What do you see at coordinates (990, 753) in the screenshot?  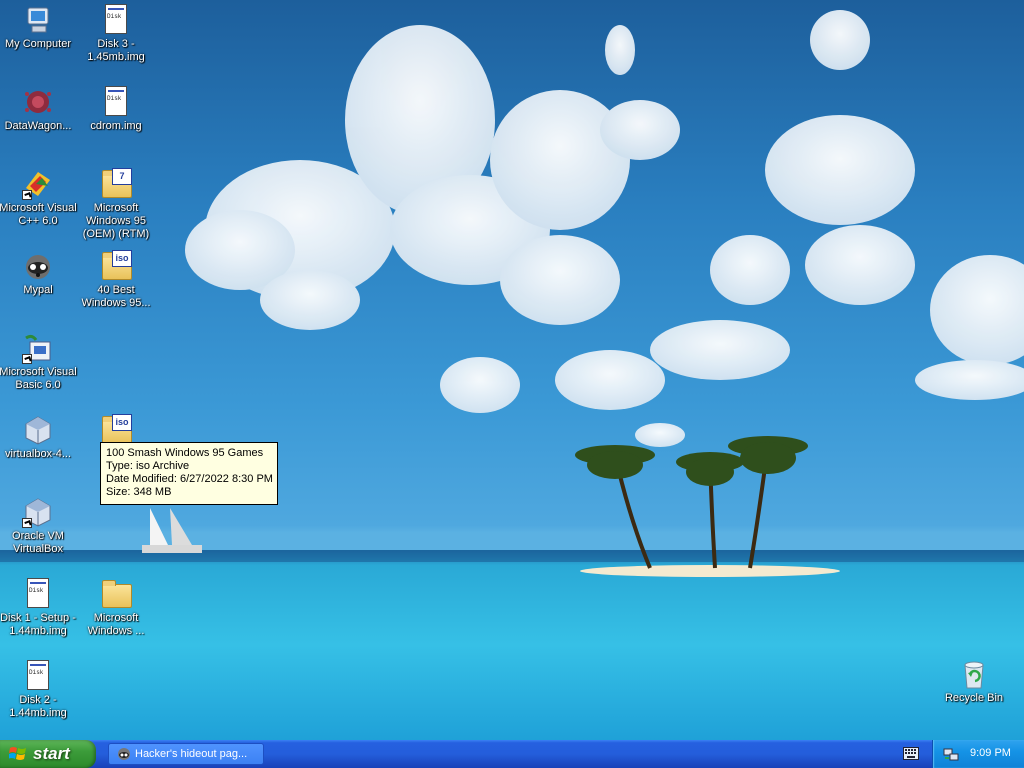 I see `clock: 9:09 PM` at bounding box center [990, 753].